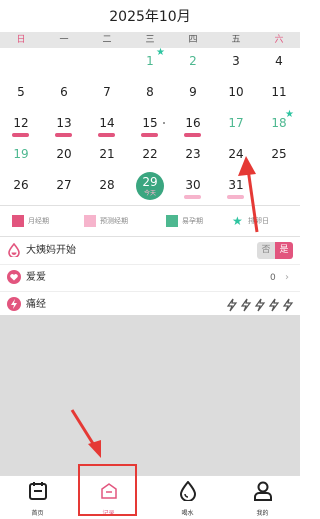  What do you see at coordinates (51, 250) in the screenshot?
I see `period-start-label: 大姨妈开始` at bounding box center [51, 250].